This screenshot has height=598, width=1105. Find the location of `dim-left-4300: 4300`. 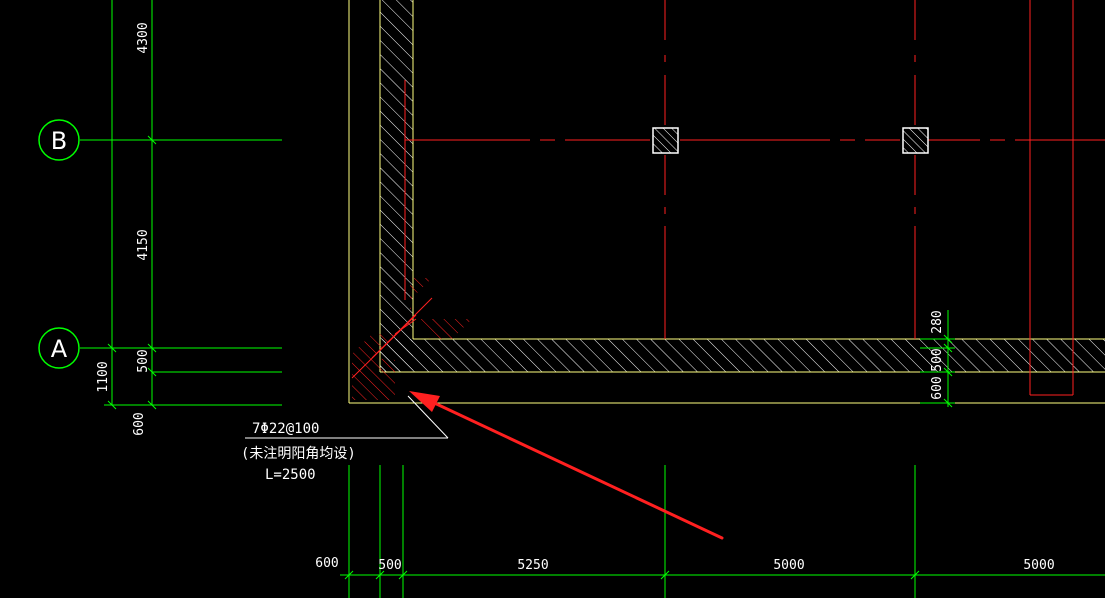

dim-left-4300: 4300 is located at coordinates (143, 37).